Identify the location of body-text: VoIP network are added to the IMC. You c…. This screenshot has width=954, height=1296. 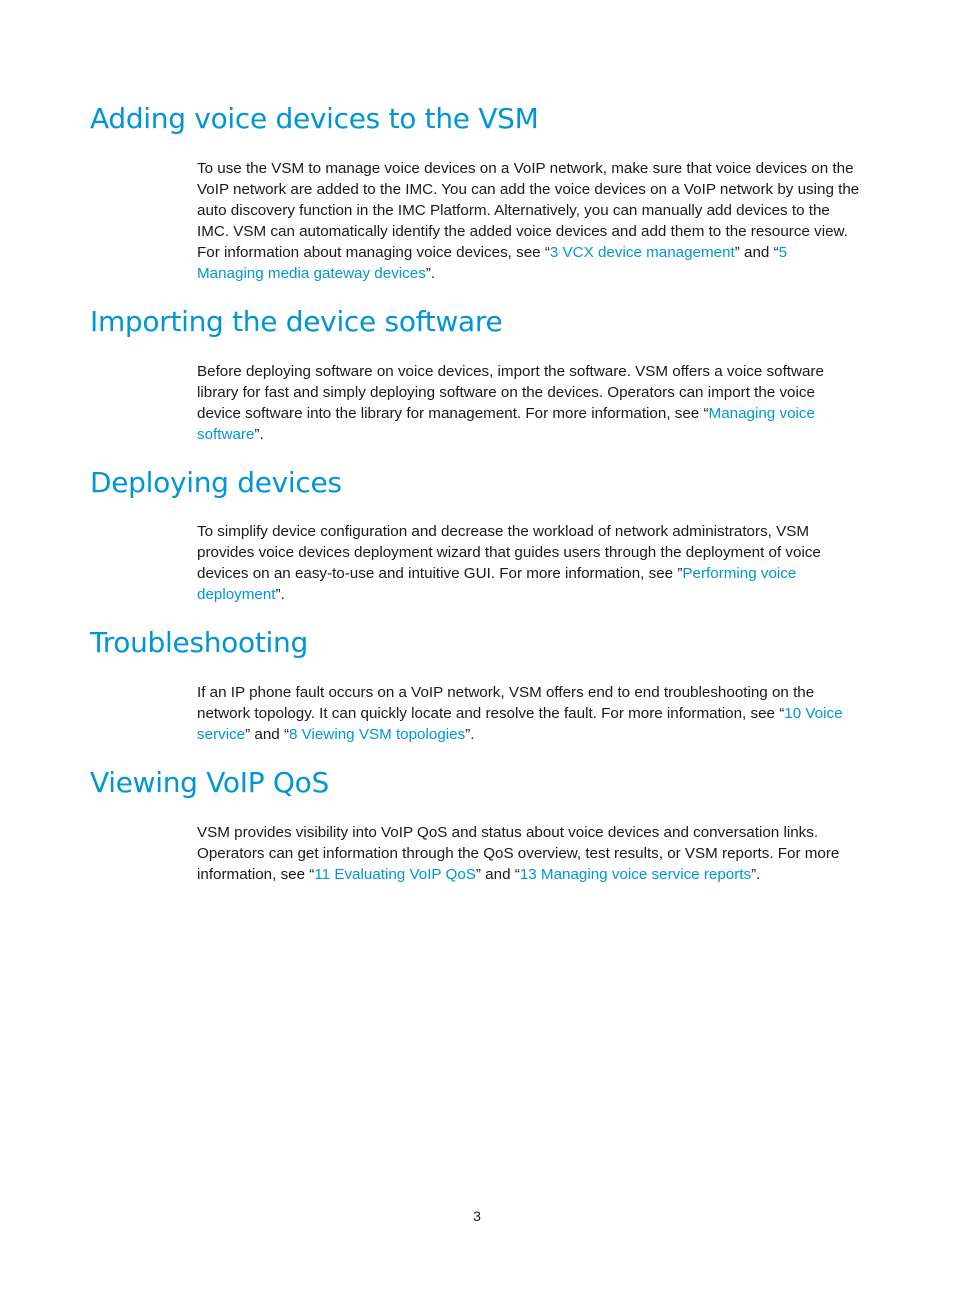
(528, 189).